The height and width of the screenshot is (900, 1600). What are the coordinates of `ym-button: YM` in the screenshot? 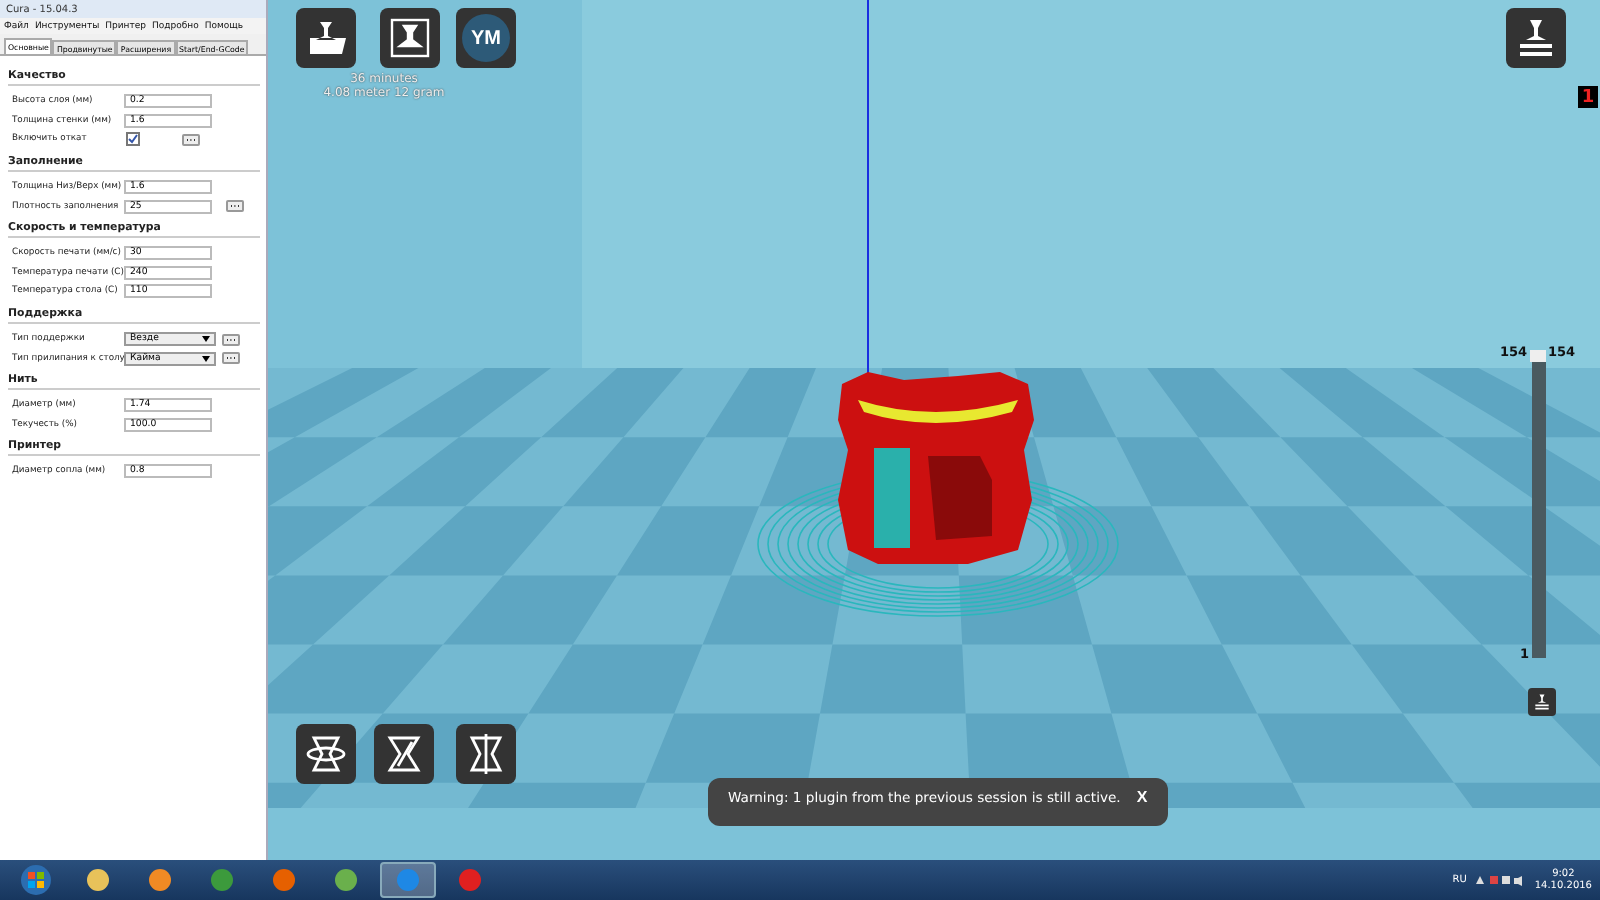 It's located at (486, 38).